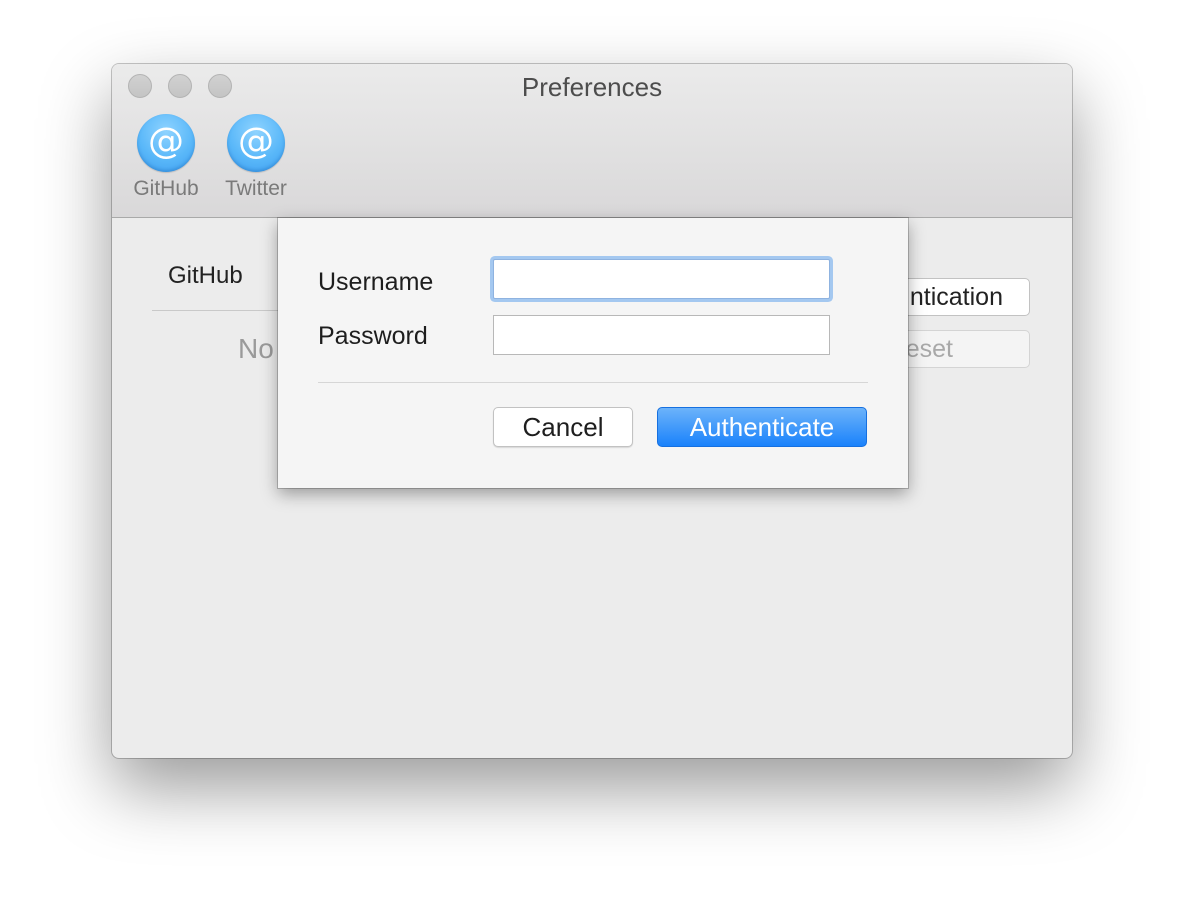  Describe the element at coordinates (376, 282) in the screenshot. I see `username-label: Username` at that location.